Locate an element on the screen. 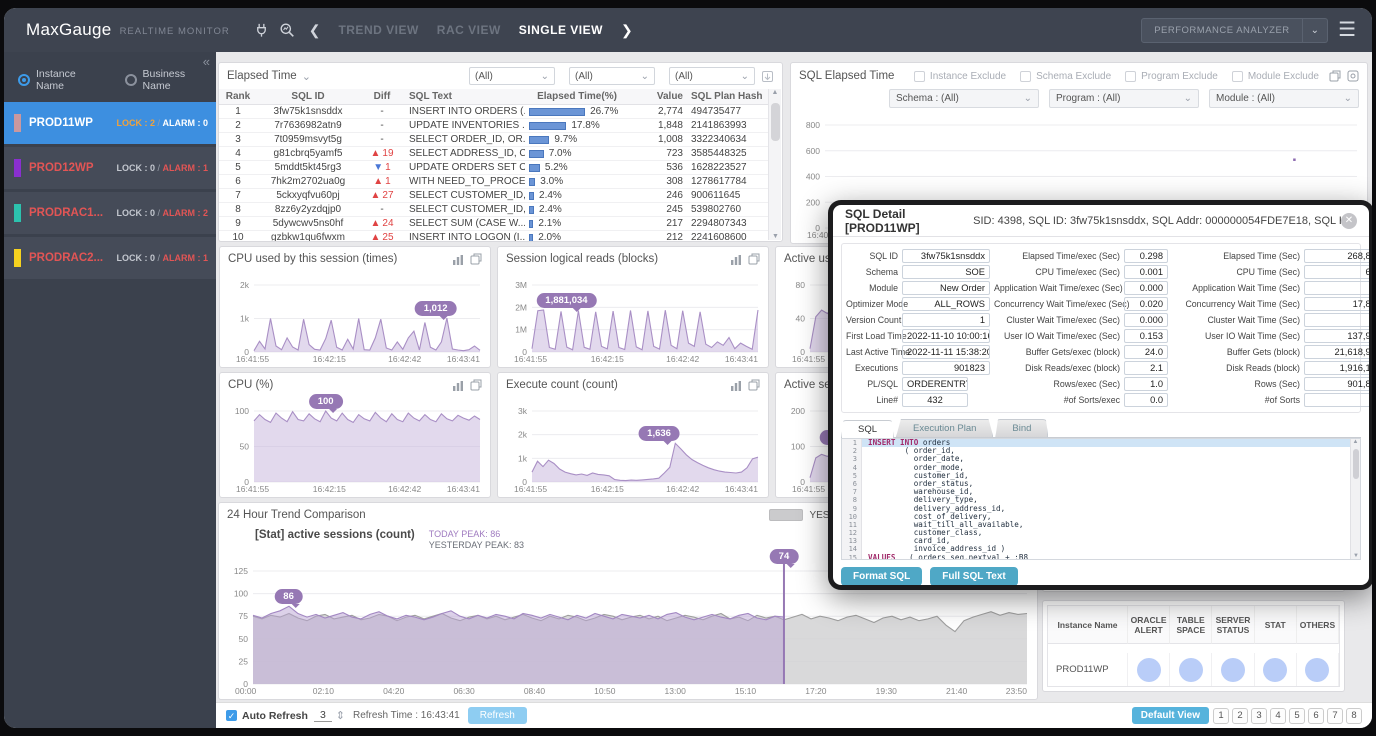  instance-item-prod11wp: PROD11WP LOCK : 2 / ALARM : 0 is located at coordinates (110, 123).